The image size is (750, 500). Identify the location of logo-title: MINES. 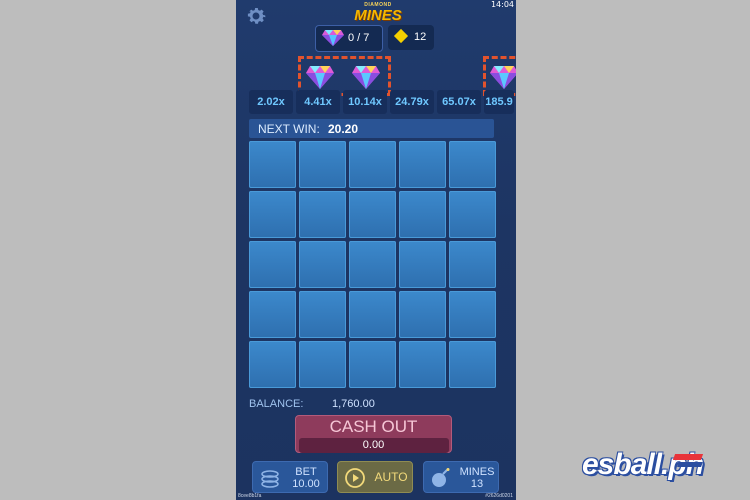
(378, 15).